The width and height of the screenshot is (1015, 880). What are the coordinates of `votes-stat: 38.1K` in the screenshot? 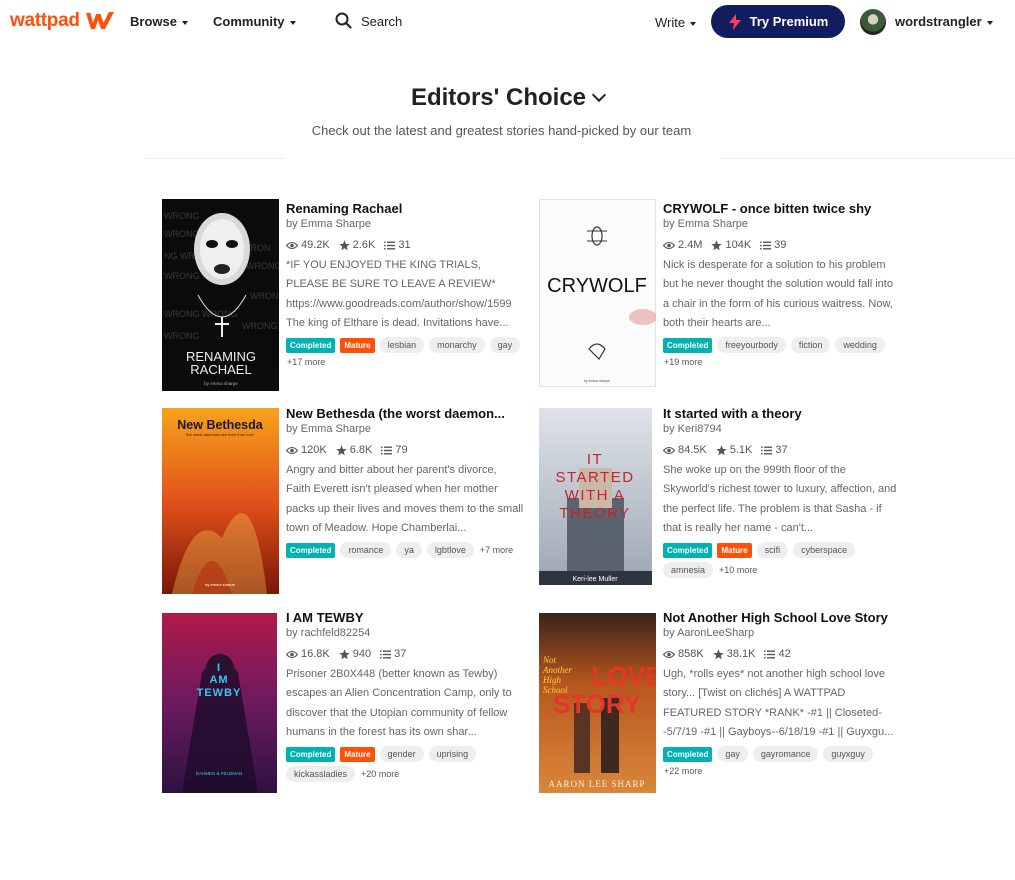 It's located at (734, 654).